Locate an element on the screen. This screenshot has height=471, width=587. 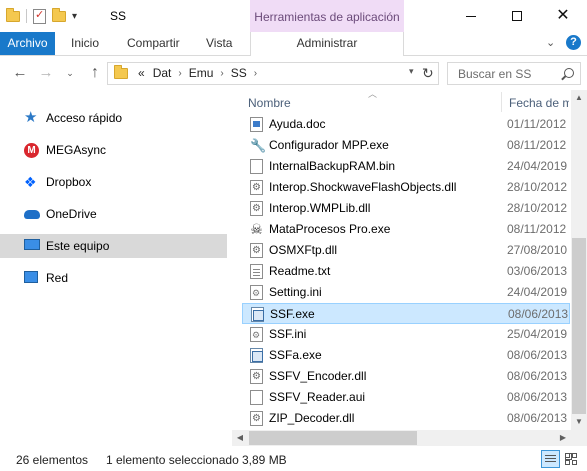
file-row: SSFV_Encoder.dll 08/06/2013 is located at coordinates (406, 376).